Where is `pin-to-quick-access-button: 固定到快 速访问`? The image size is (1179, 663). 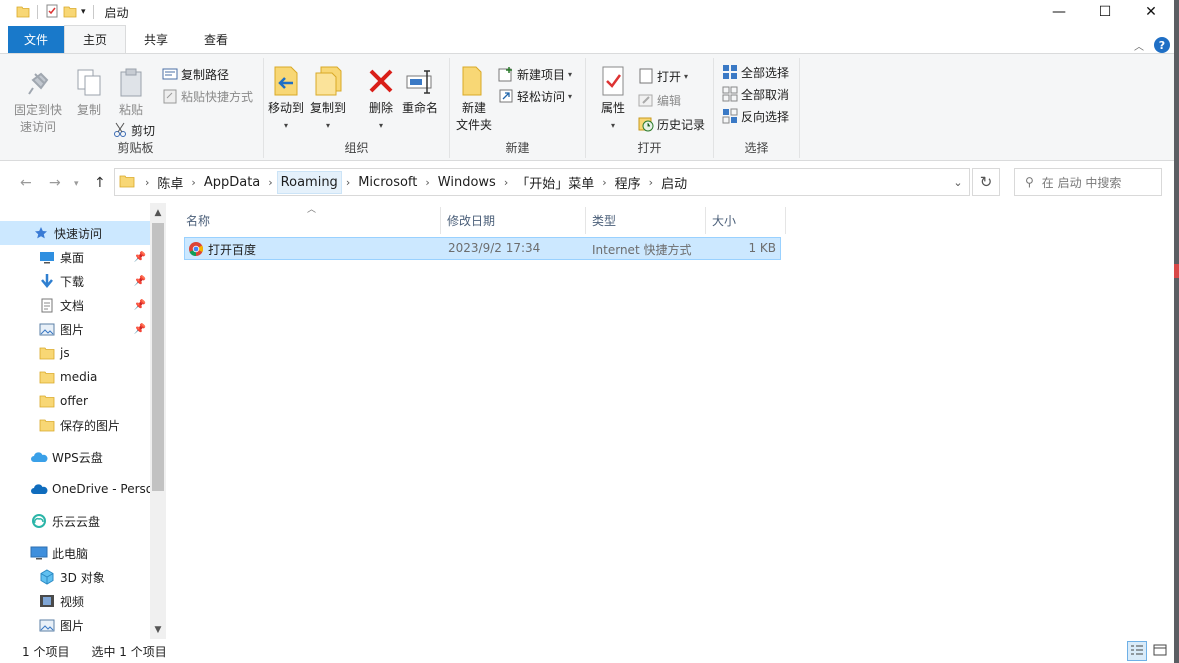 pin-to-quick-access-button: 固定到快 速访问 is located at coordinates (38, 101).